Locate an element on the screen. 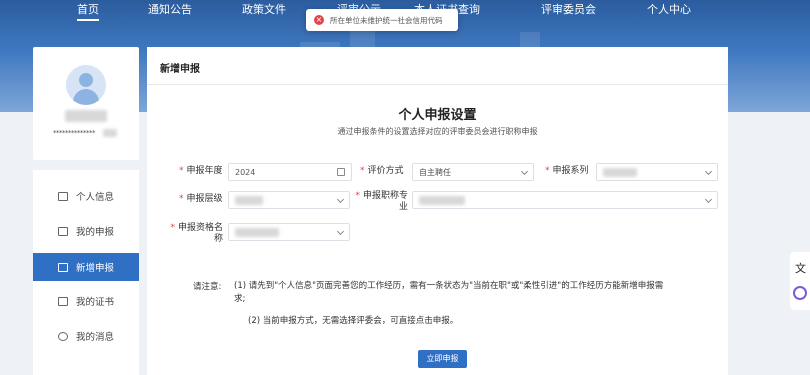 The width and height of the screenshot is (810, 375). method-value: 自主聘任 is located at coordinates (435, 172).